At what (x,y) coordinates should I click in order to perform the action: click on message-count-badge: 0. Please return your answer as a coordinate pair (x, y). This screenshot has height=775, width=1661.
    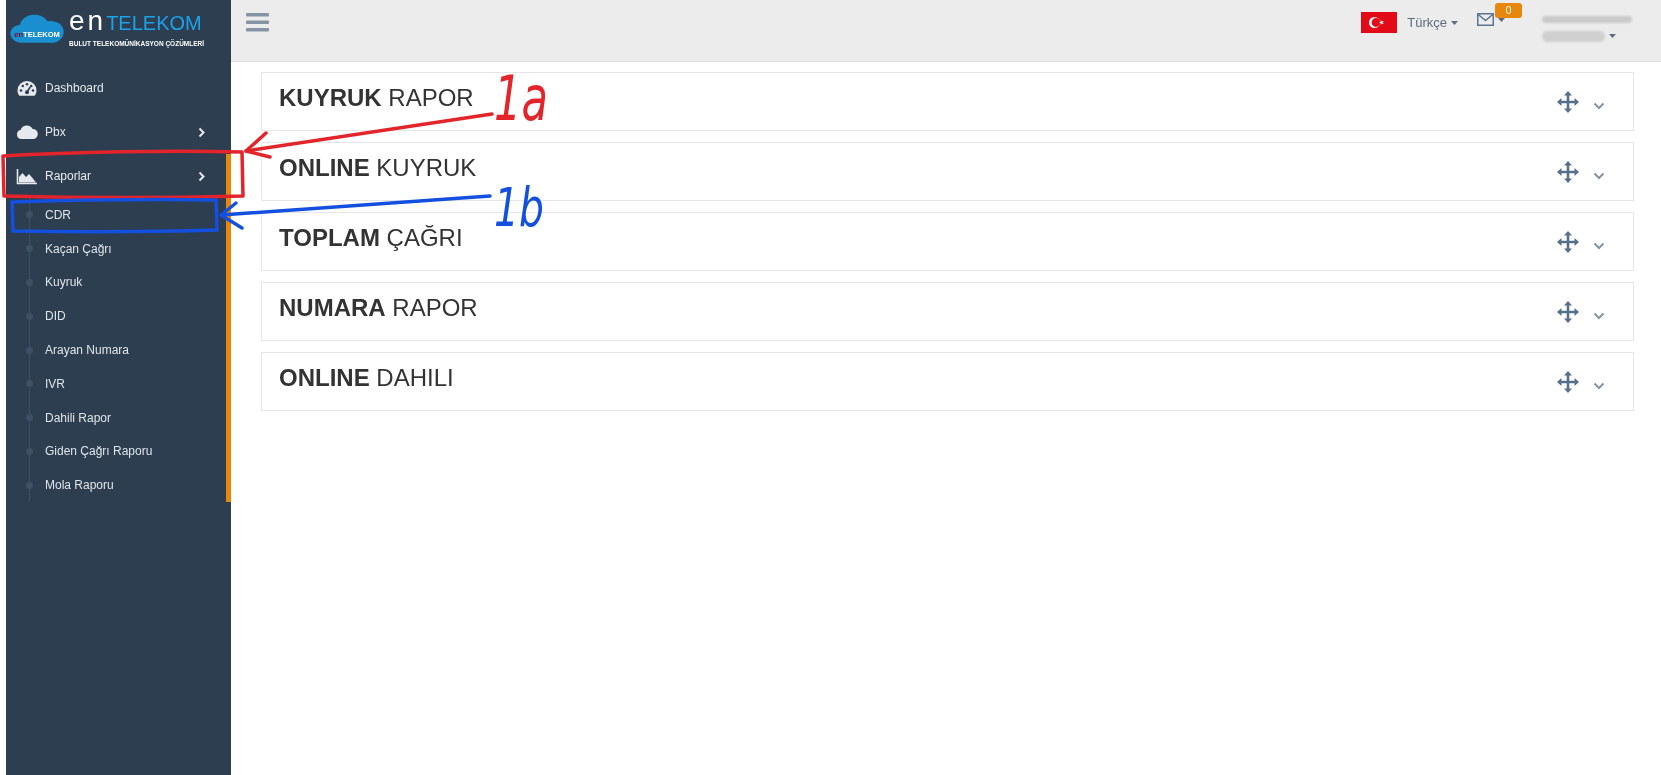
    Looking at the image, I should click on (1508, 10).